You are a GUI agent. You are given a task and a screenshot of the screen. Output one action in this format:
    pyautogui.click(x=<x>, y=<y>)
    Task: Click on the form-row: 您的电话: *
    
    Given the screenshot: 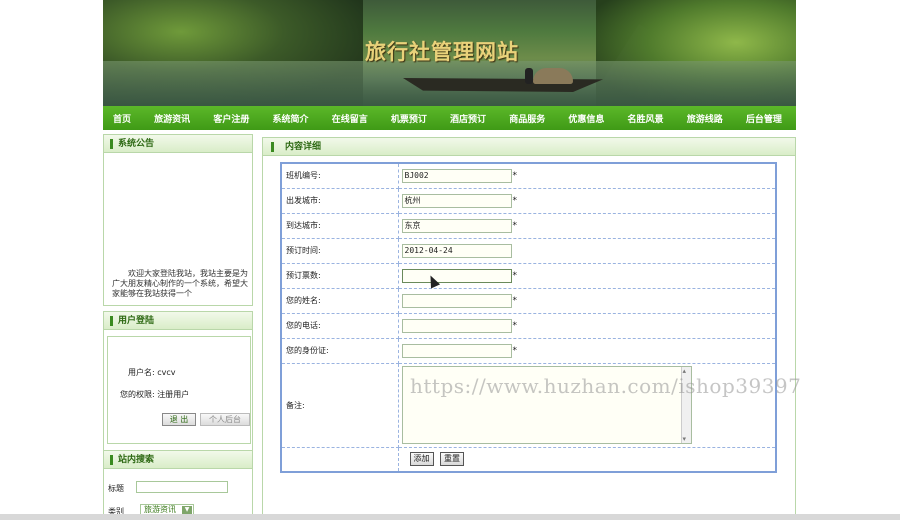 What is the action you would take?
    pyautogui.click(x=528, y=325)
    